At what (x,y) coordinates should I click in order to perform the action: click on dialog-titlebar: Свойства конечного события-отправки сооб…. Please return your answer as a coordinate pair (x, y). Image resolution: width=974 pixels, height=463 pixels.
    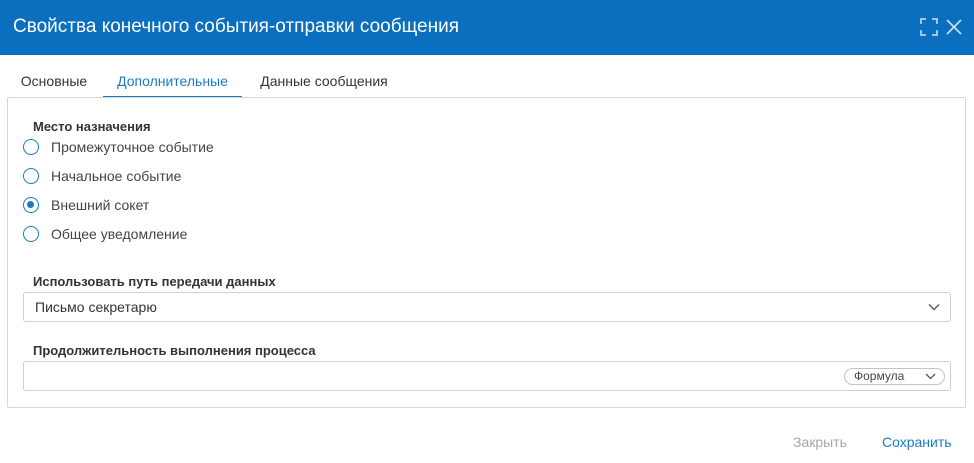
    Looking at the image, I should click on (487, 27).